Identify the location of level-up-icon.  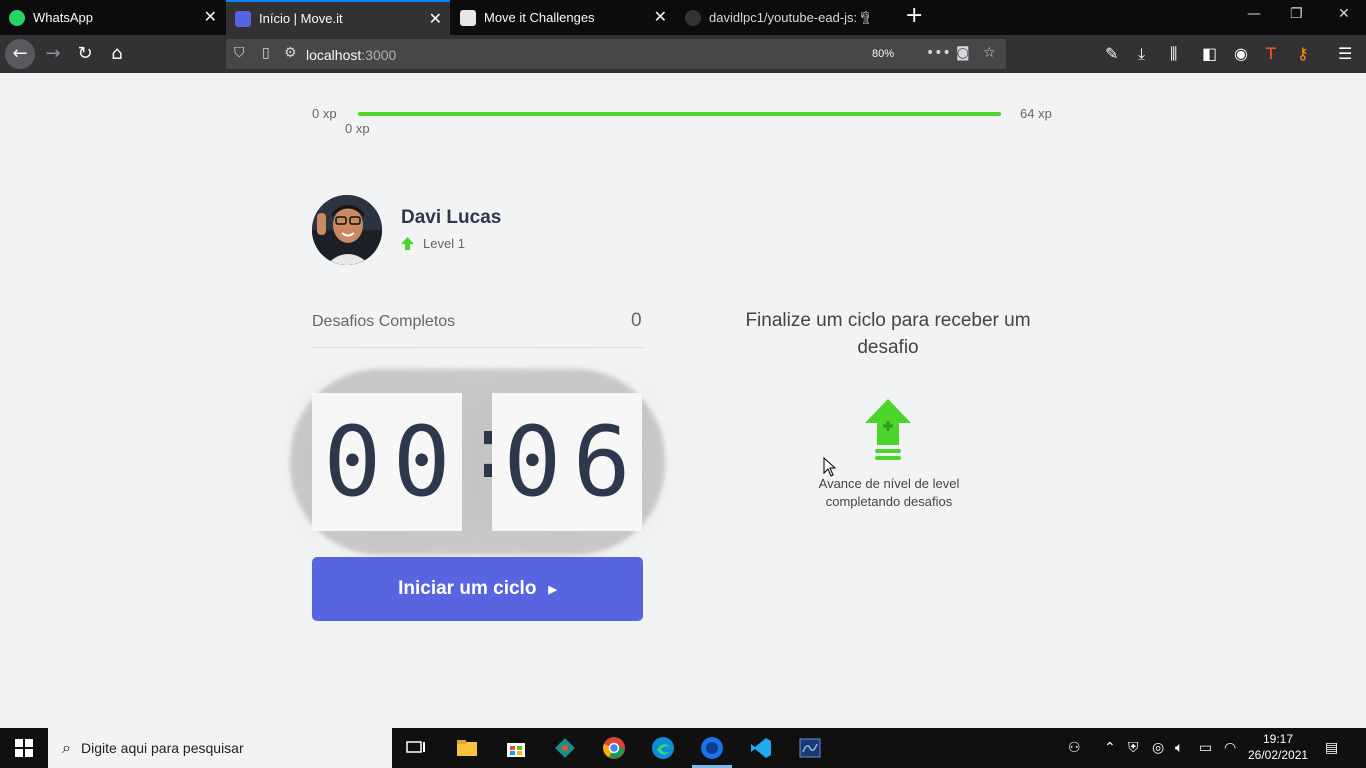
(888, 429).